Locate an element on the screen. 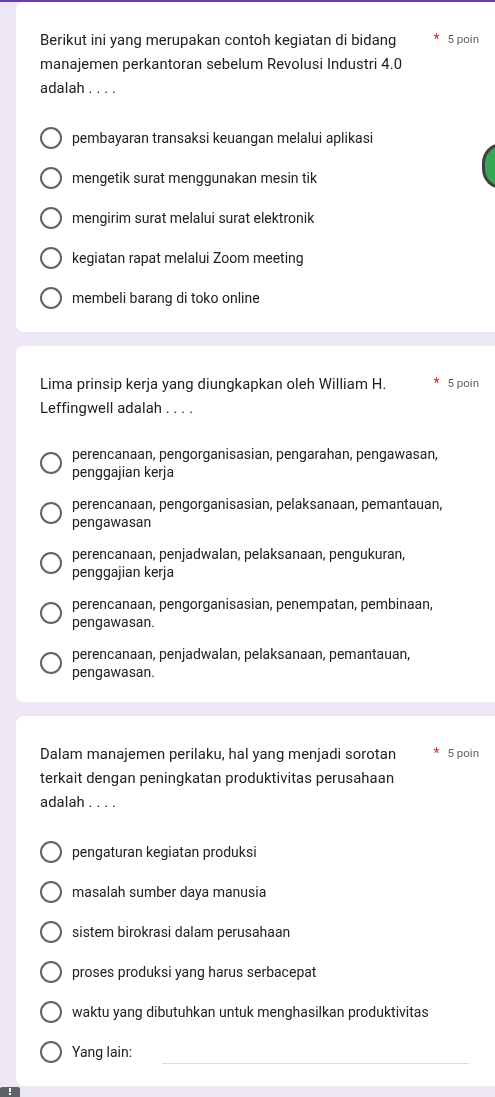  option-label: masalah sumber daya manusia is located at coordinates (170, 892).